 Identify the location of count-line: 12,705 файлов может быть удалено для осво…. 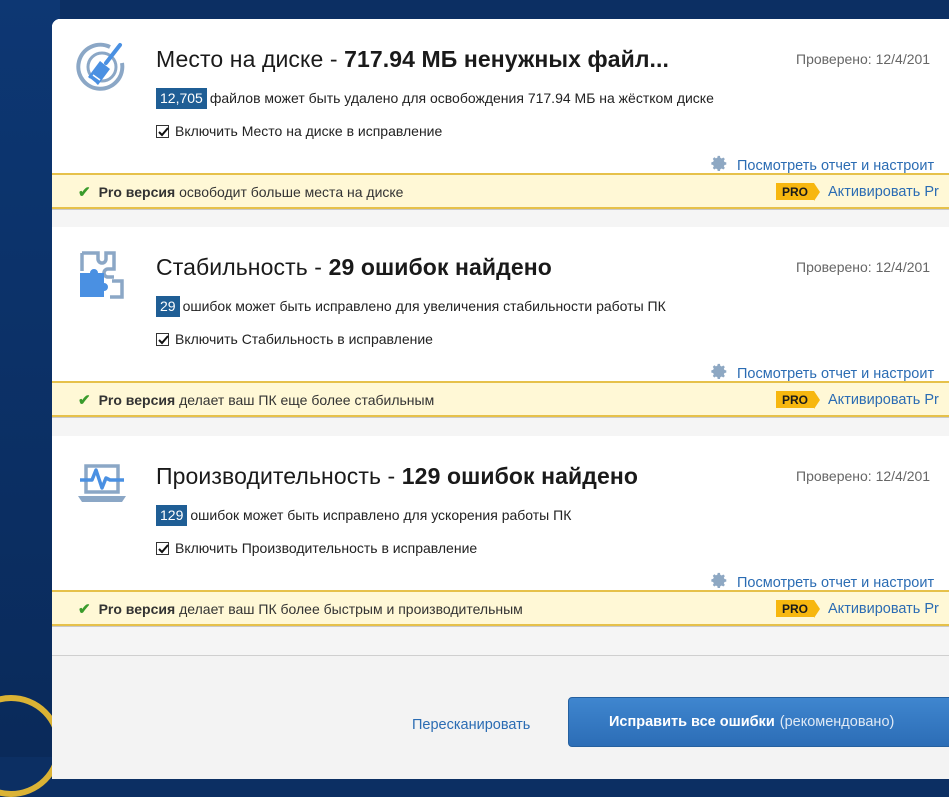
(435, 98).